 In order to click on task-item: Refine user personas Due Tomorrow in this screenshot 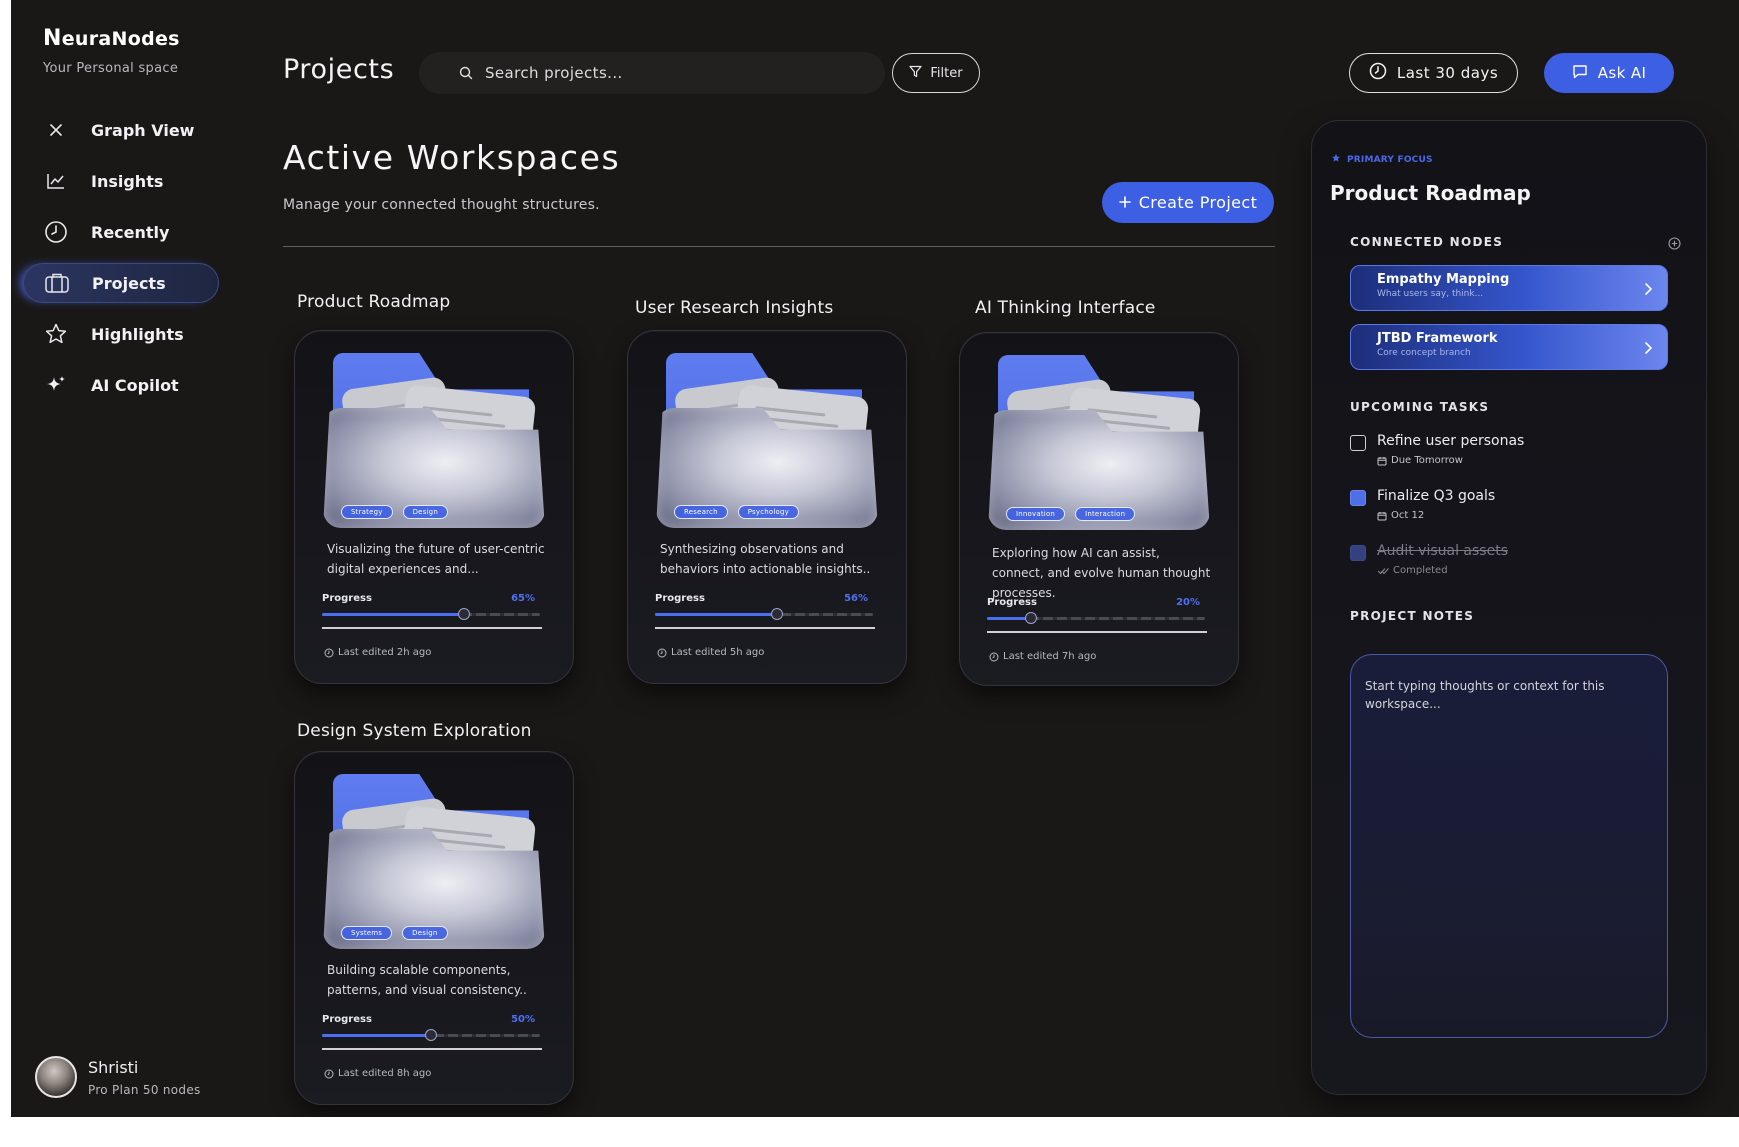, I will do `click(1437, 449)`.